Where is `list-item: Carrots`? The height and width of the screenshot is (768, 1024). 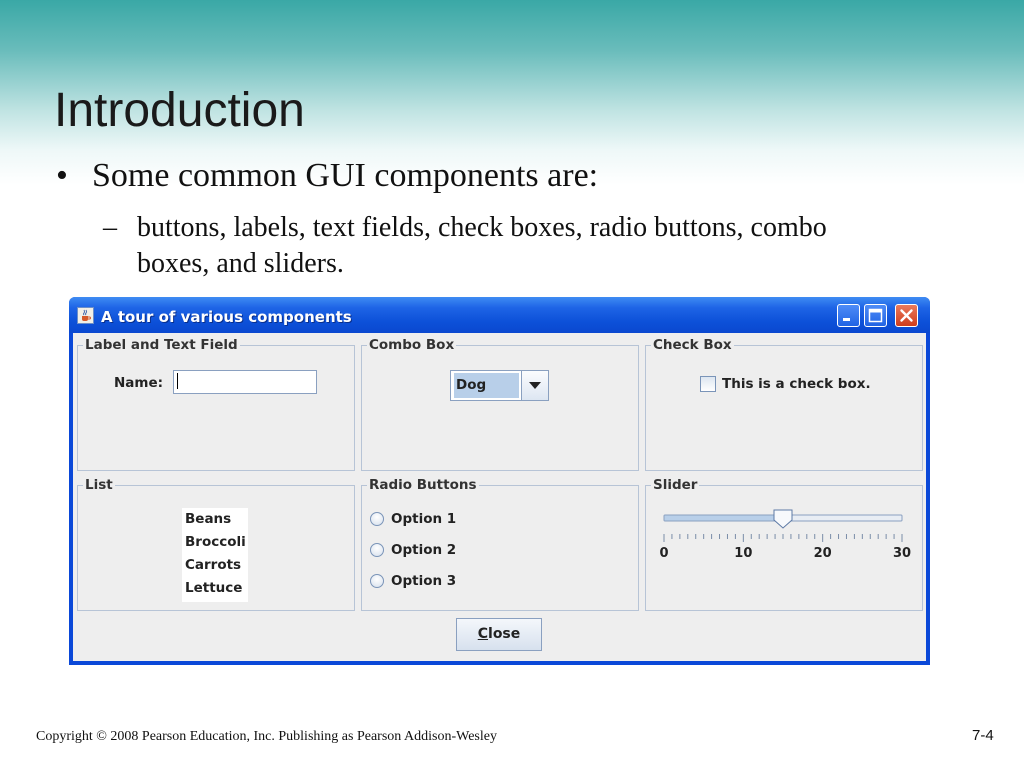
list-item: Carrots is located at coordinates (215, 565).